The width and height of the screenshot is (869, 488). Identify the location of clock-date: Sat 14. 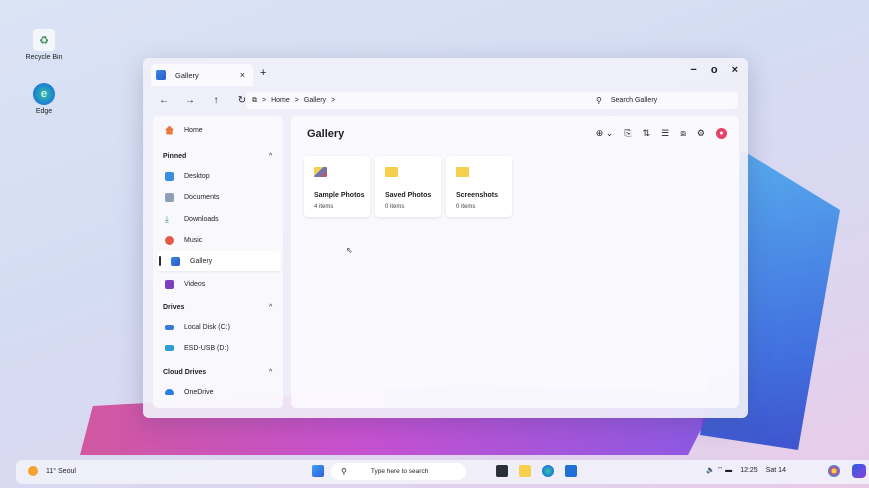
(776, 470).